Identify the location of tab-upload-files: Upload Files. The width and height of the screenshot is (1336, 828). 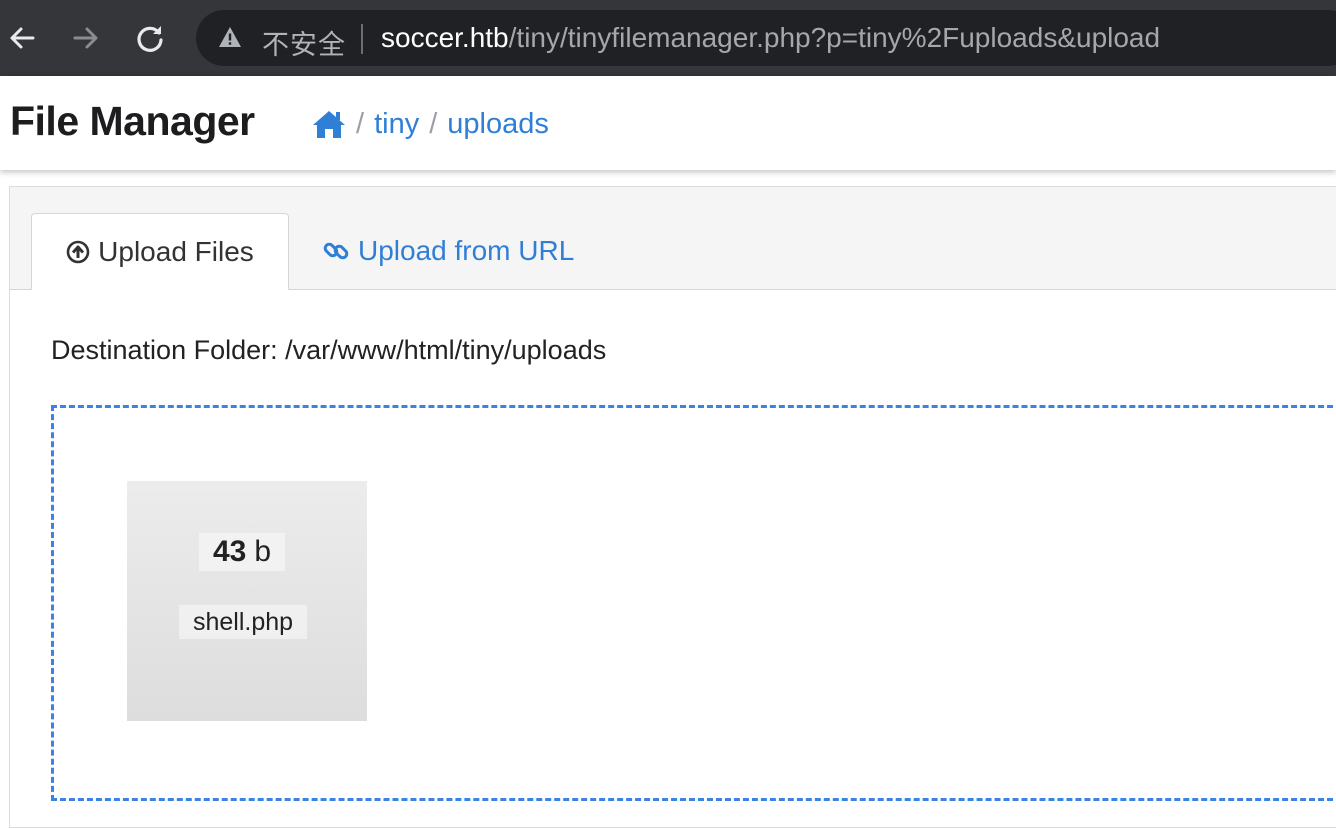
(160, 251).